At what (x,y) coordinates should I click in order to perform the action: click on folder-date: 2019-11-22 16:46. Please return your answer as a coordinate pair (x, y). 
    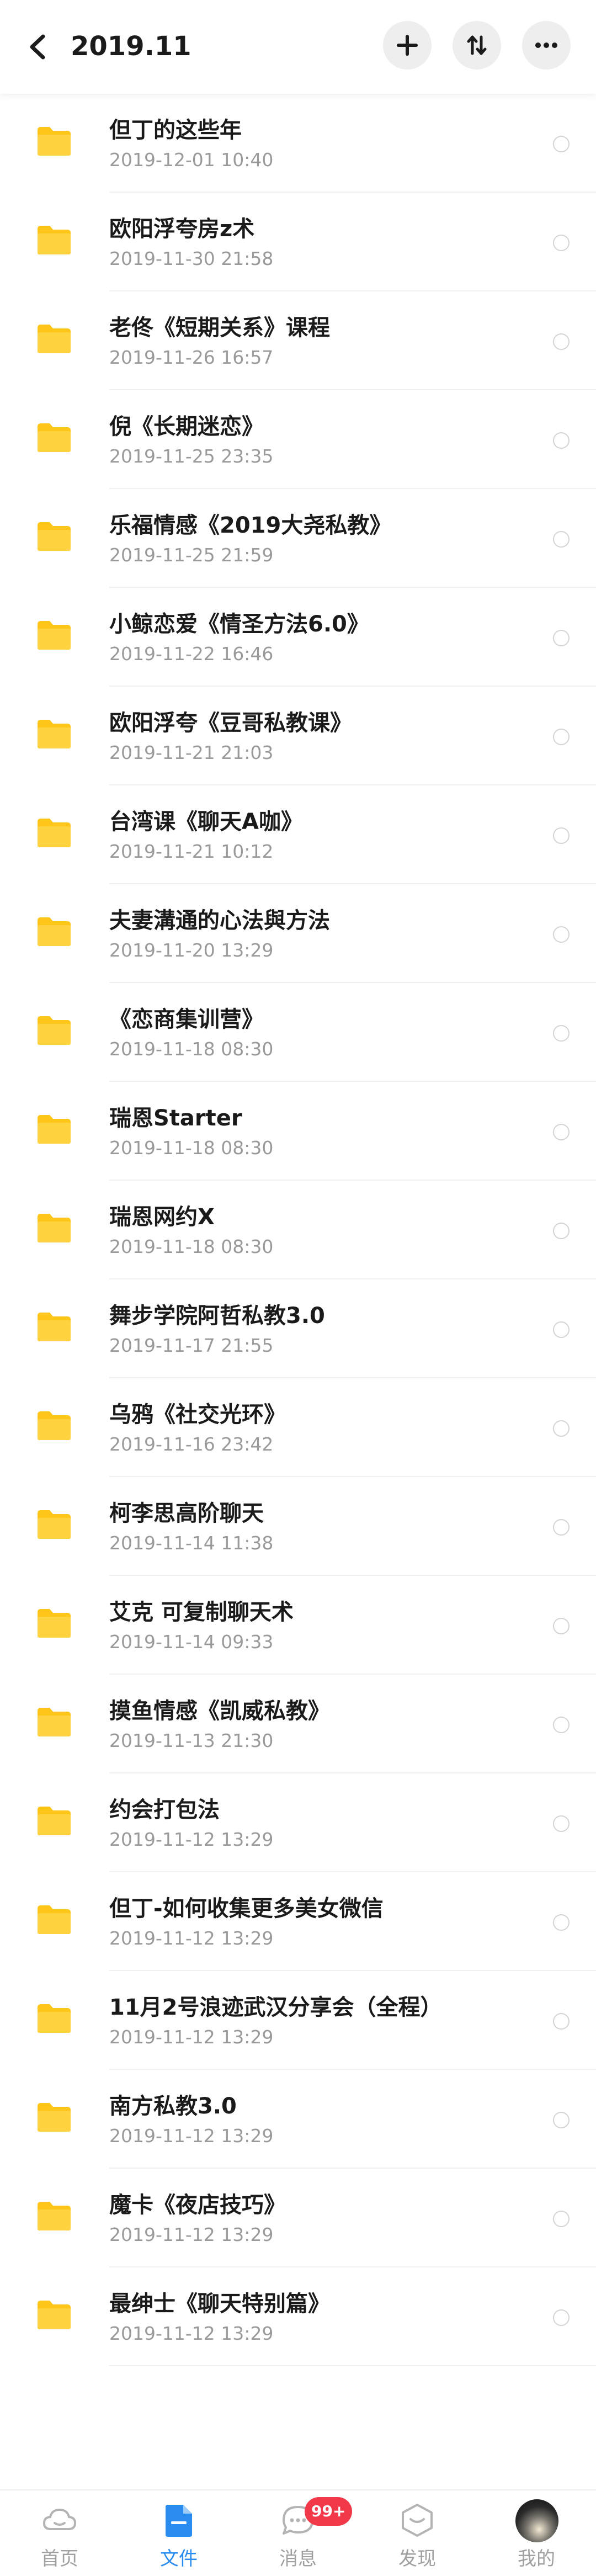
    Looking at the image, I should click on (191, 654).